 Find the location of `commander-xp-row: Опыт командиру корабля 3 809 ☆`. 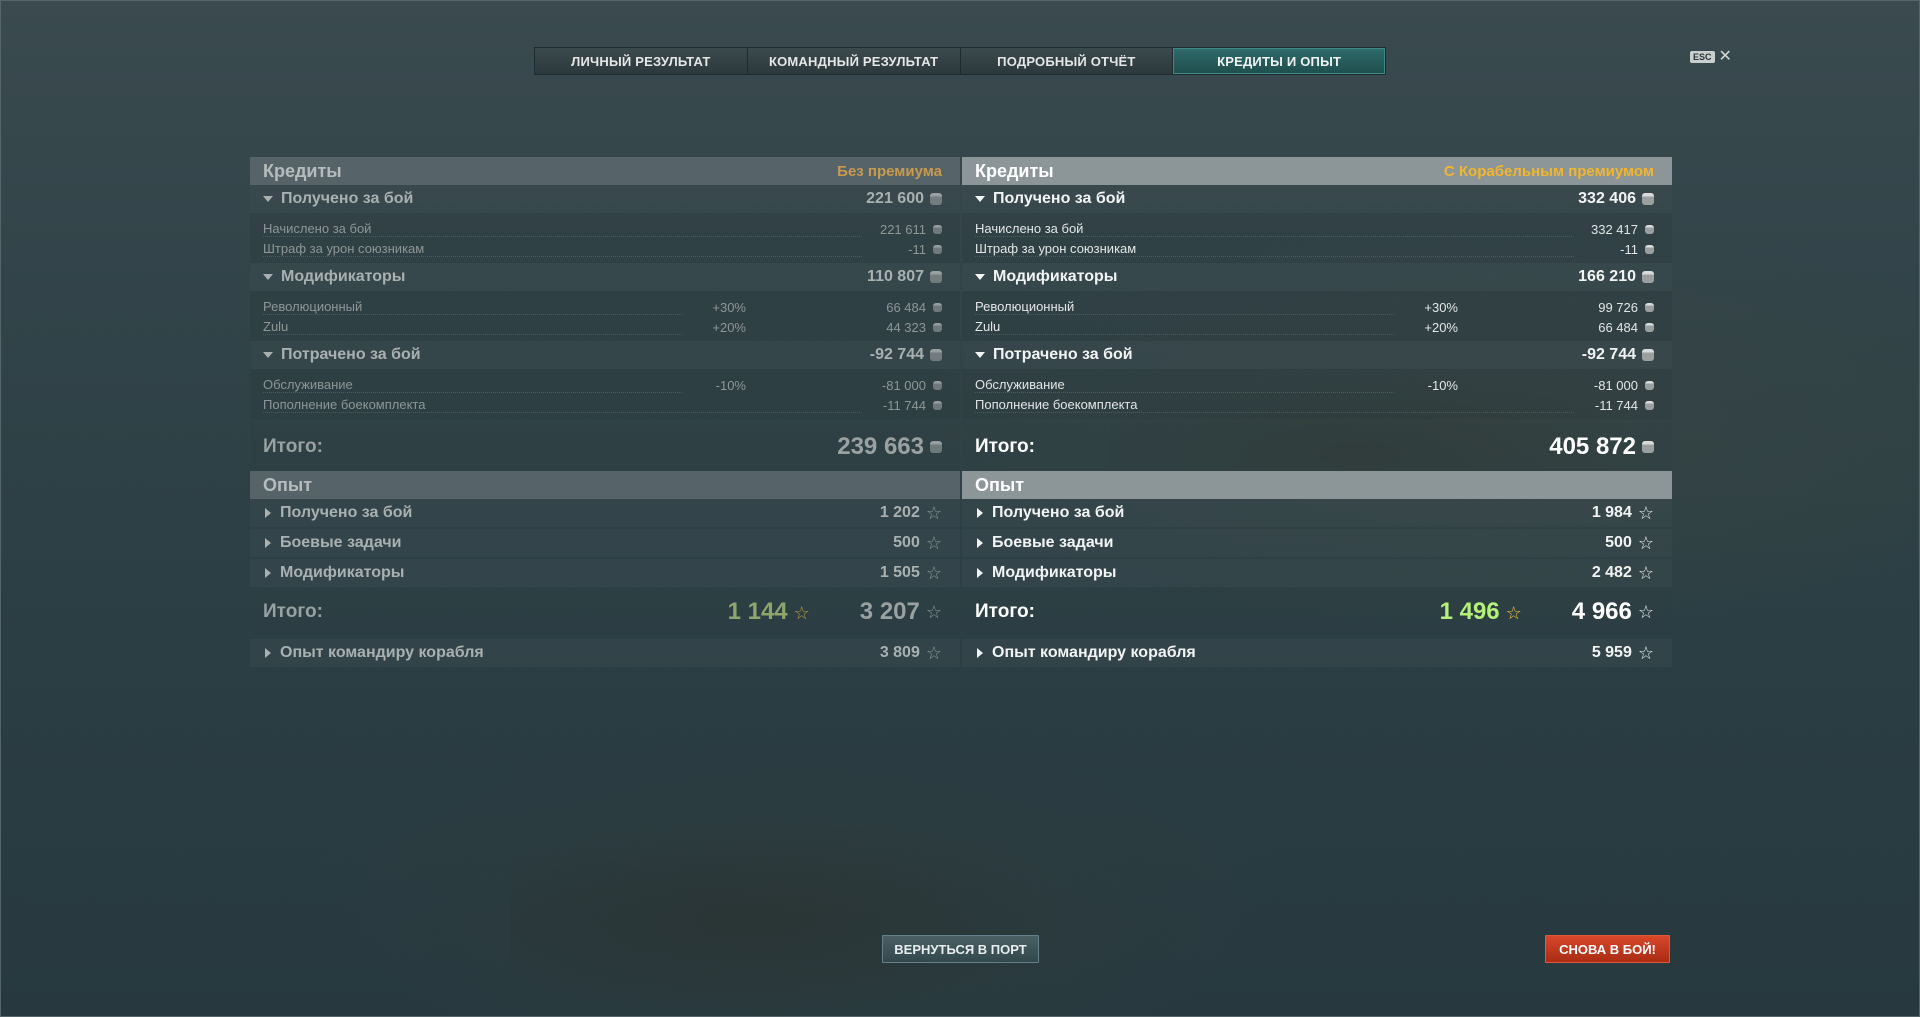

commander-xp-row: Опыт командиру корабля 3 809 ☆ is located at coordinates (605, 653).